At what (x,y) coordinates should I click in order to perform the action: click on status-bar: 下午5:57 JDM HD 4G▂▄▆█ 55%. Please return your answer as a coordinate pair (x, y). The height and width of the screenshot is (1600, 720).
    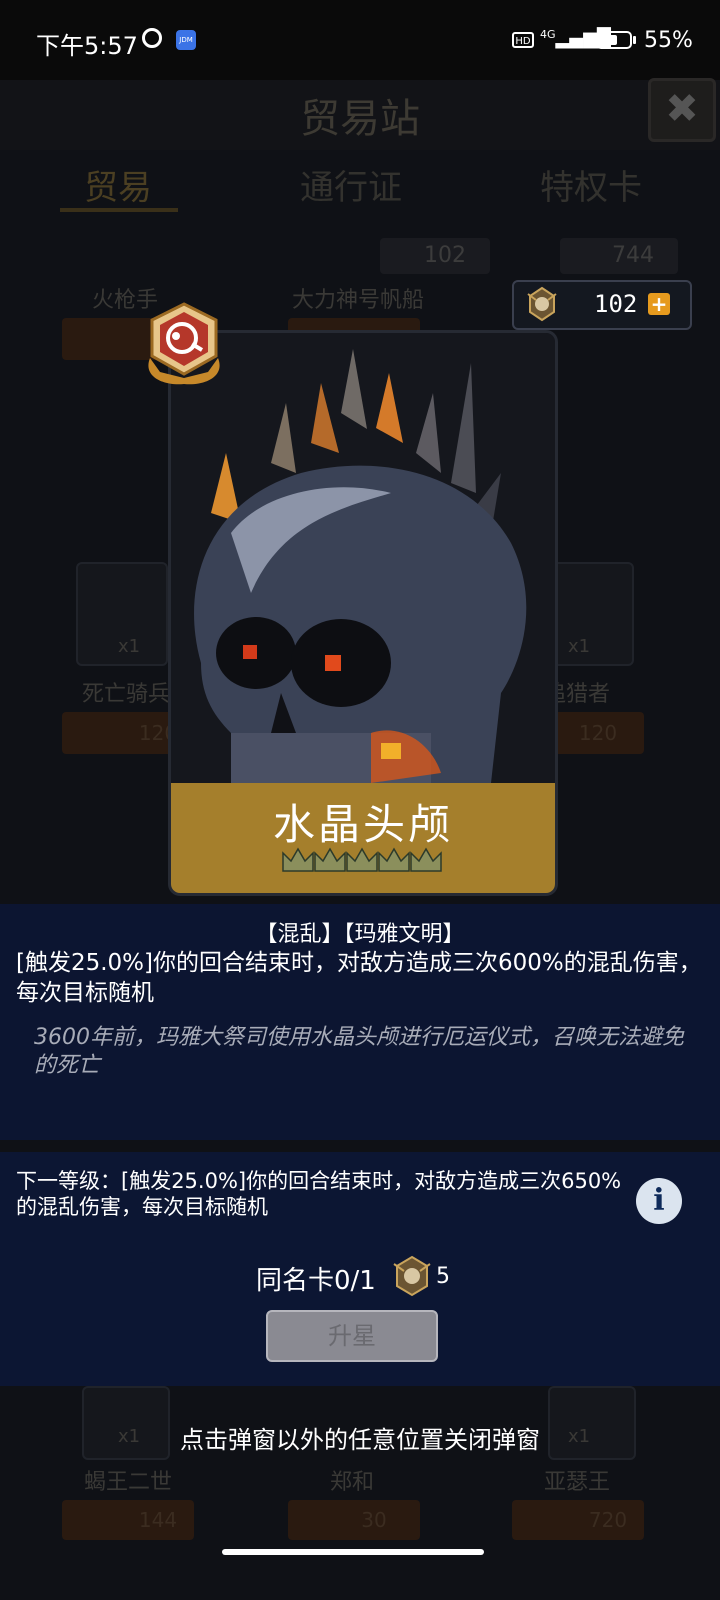
    Looking at the image, I should click on (360, 40).